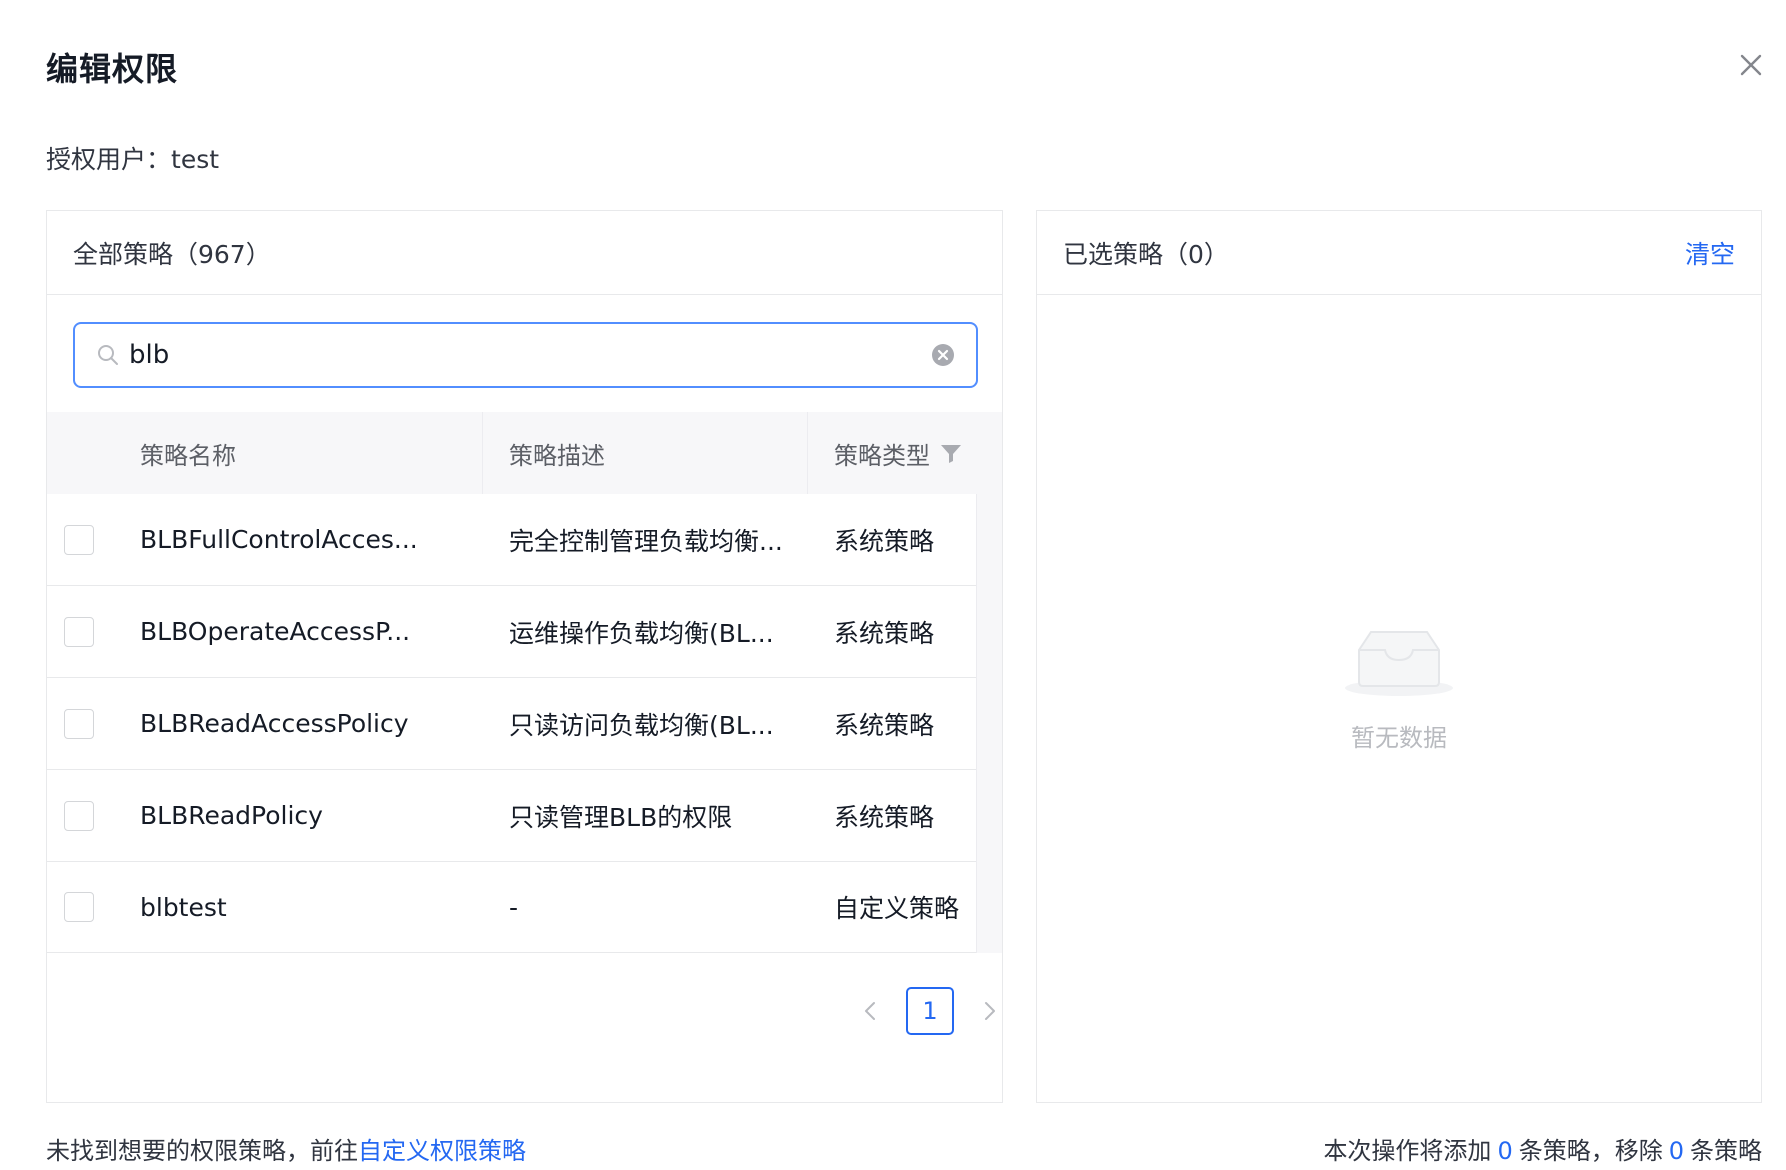 This screenshot has width=1786, height=1170. What do you see at coordinates (1590, 1151) in the screenshot?
I see `summary-middle: 条策略，移除` at bounding box center [1590, 1151].